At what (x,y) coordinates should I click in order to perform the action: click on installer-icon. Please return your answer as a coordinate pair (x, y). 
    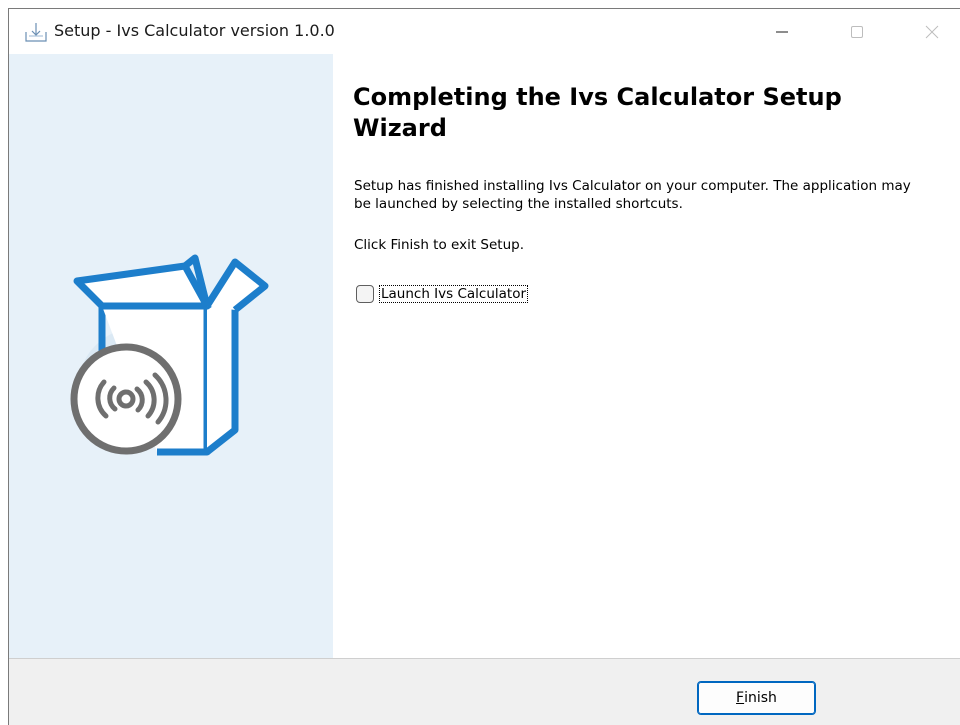
    Looking at the image, I should click on (36, 32).